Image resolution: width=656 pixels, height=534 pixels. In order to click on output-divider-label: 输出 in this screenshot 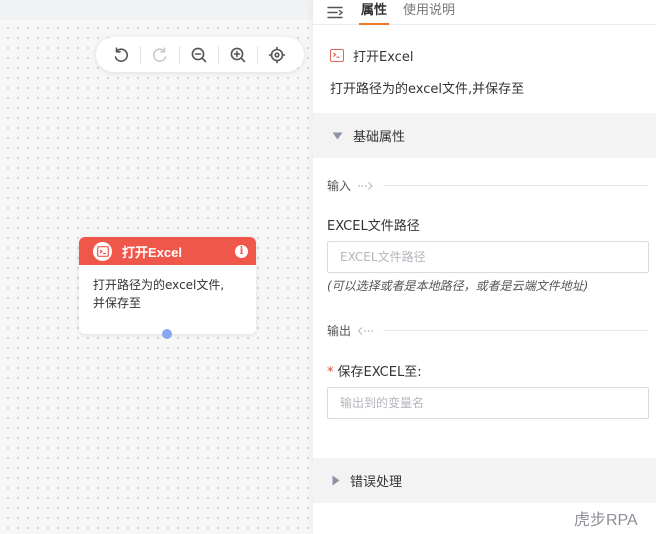, I will do `click(339, 331)`.